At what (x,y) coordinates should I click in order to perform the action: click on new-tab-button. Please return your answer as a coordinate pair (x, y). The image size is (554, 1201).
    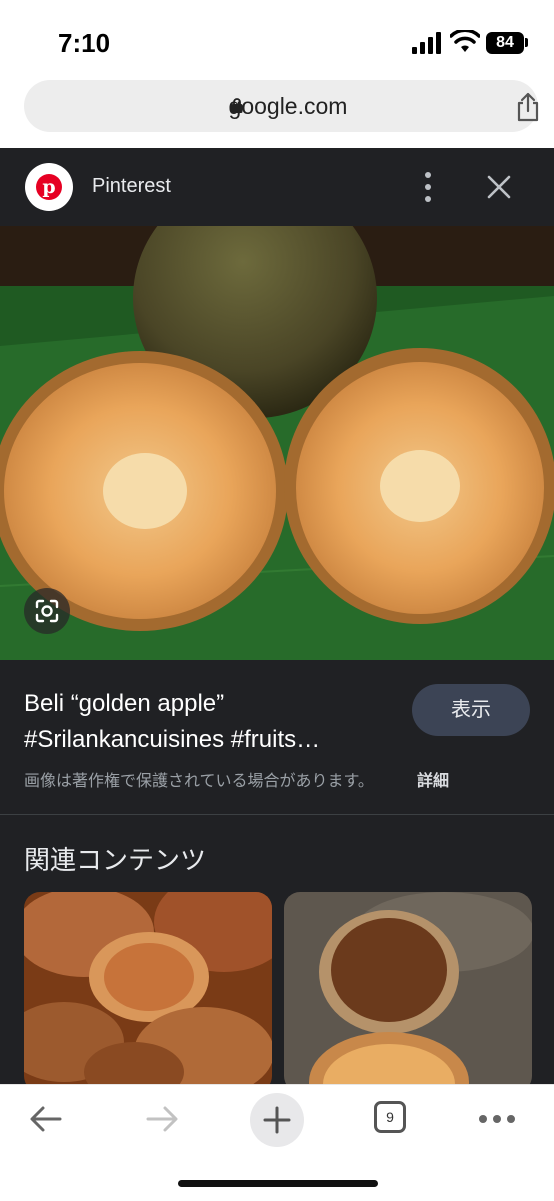
    Looking at the image, I should click on (277, 1120).